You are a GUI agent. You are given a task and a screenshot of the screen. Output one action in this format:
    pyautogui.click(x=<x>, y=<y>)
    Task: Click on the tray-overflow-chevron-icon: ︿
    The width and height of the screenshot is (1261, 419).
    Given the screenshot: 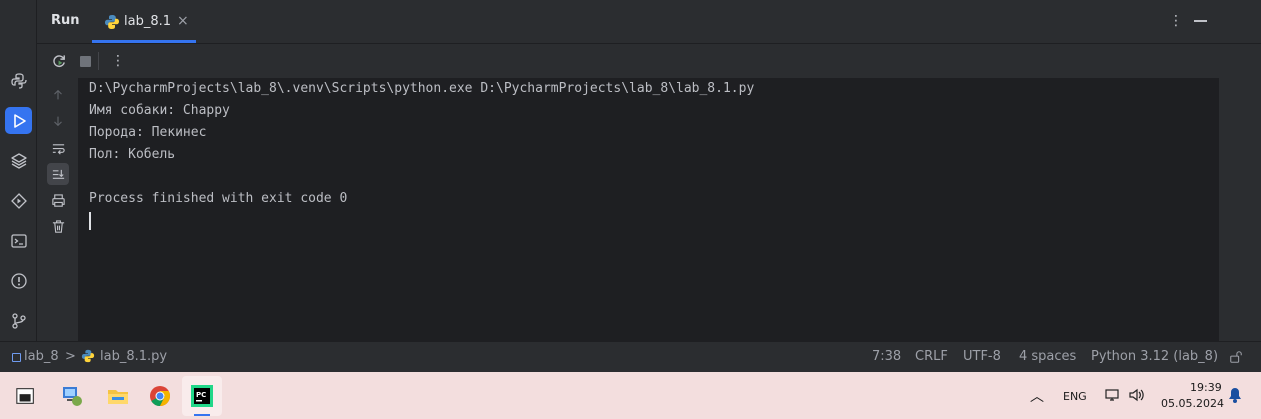 What is the action you would take?
    pyautogui.click(x=1037, y=396)
    